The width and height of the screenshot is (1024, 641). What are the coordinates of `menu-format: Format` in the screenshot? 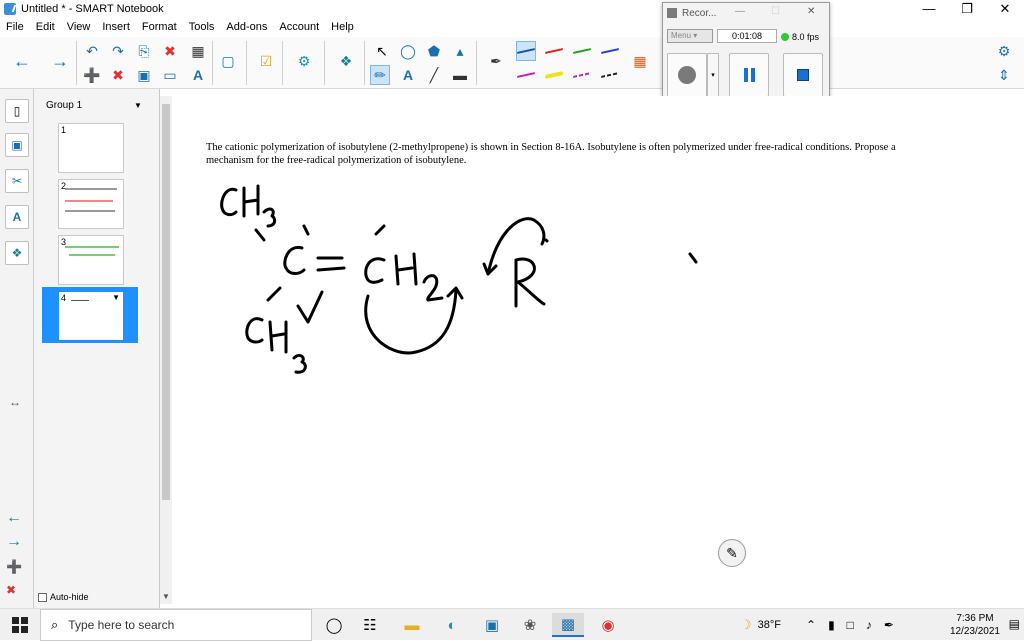 It's located at (159, 27).